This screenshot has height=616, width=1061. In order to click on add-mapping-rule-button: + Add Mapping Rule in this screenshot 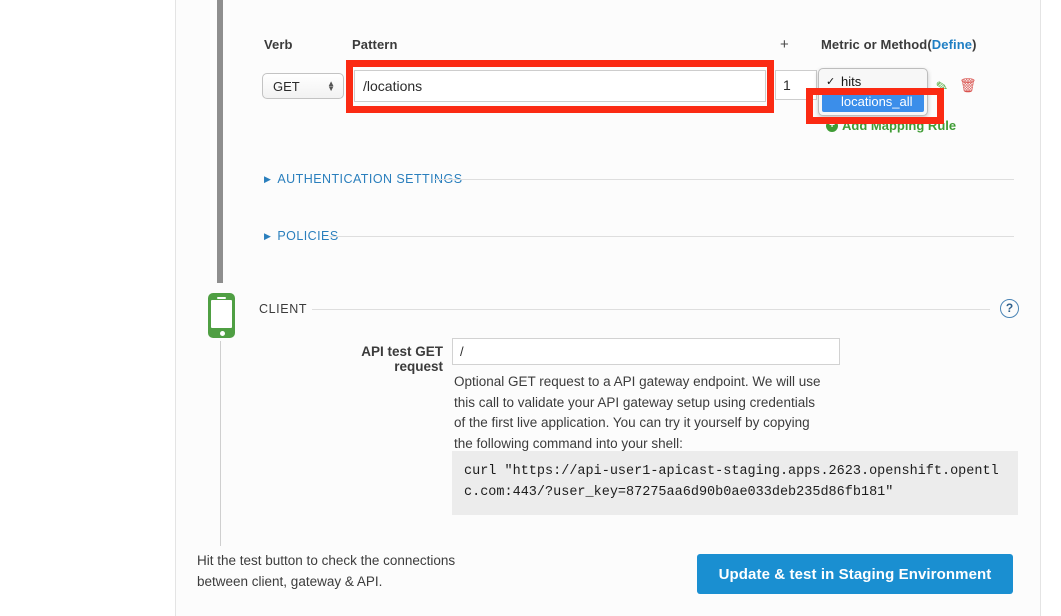, I will do `click(891, 125)`.